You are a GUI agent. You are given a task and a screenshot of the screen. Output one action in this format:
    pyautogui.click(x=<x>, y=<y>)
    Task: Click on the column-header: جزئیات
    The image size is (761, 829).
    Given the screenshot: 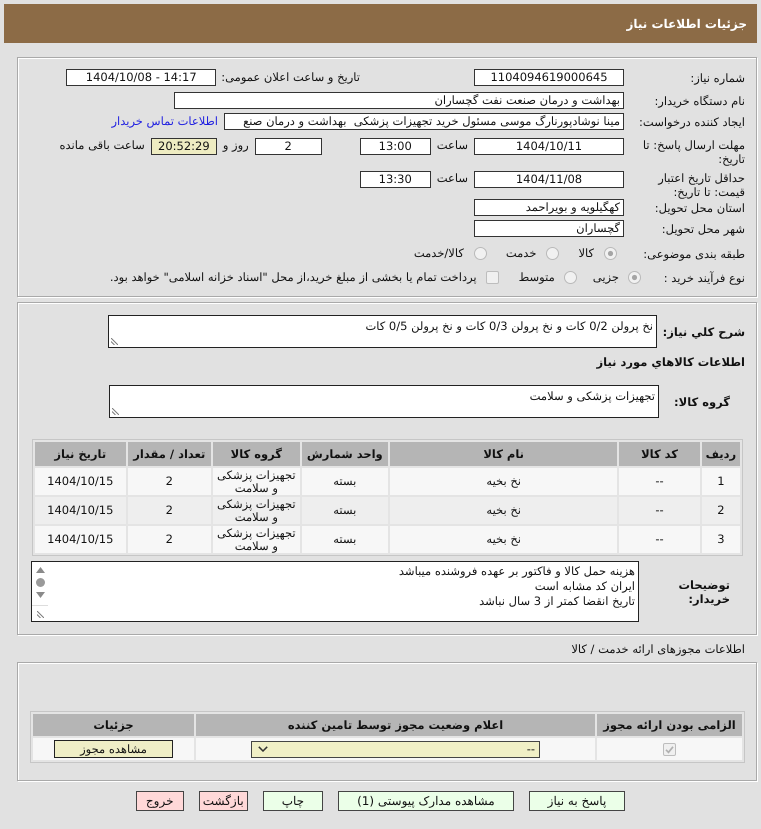 What is the action you would take?
    pyautogui.click(x=113, y=725)
    